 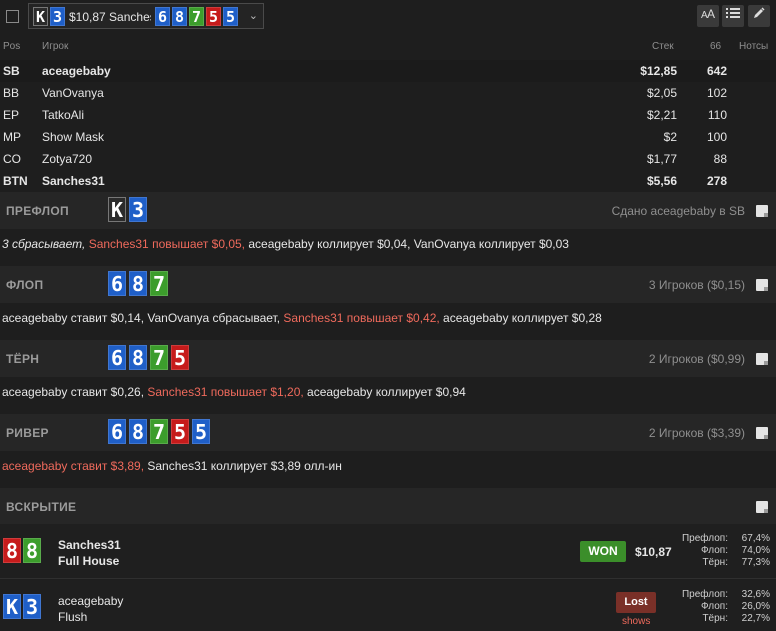 What do you see at coordinates (41, 507) in the screenshot?
I see `street-name: ВСКРЫТИЕ` at bounding box center [41, 507].